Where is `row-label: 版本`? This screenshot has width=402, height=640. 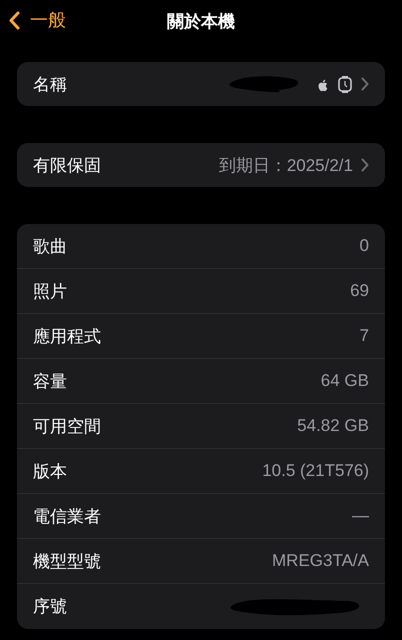 row-label: 版本 is located at coordinates (50, 471).